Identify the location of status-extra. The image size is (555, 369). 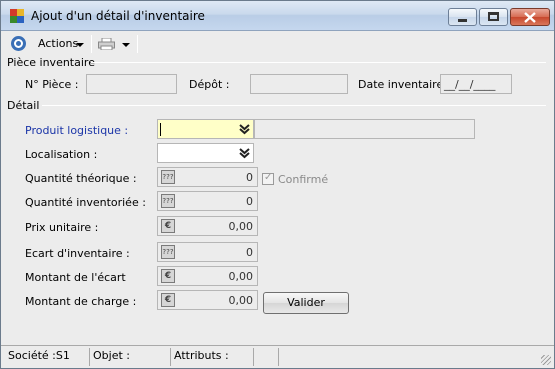
(266, 357).